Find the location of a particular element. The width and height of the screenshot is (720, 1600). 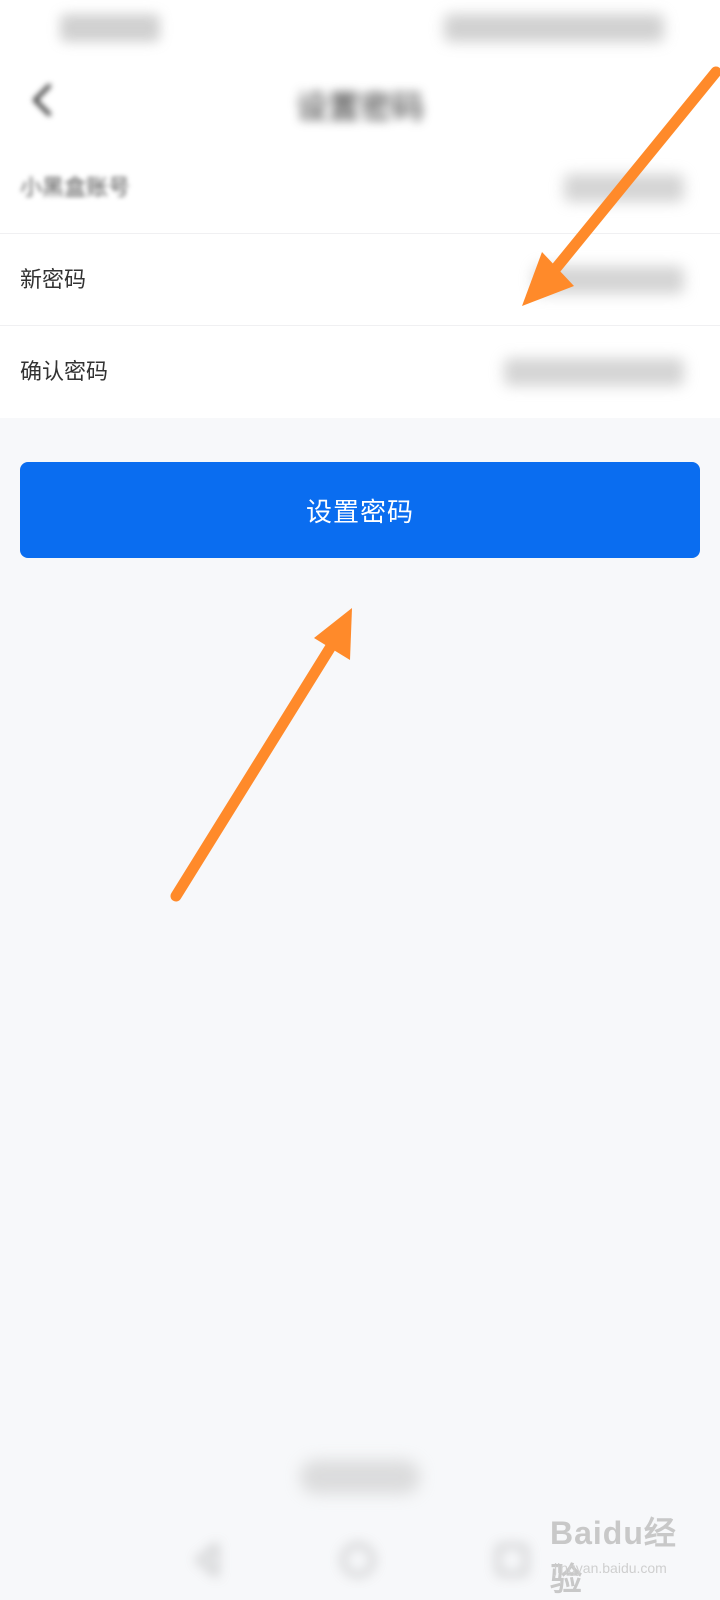

set-password-button: 设置密码 is located at coordinates (360, 510).